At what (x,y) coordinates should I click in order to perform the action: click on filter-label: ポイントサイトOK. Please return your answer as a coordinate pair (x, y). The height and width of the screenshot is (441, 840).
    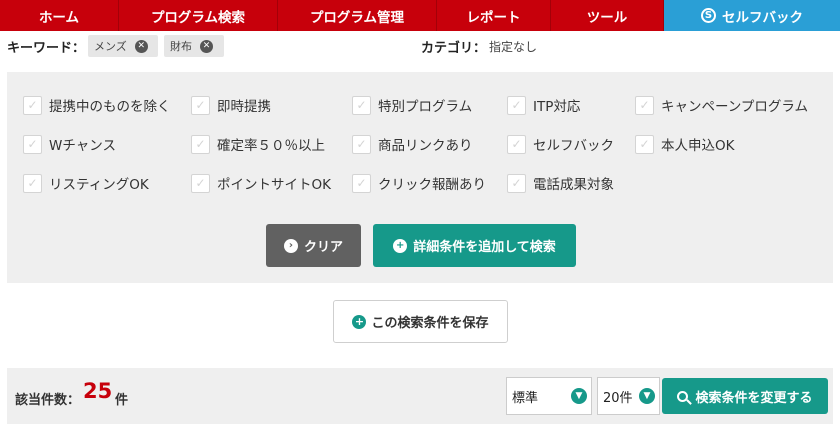
    Looking at the image, I should click on (274, 185).